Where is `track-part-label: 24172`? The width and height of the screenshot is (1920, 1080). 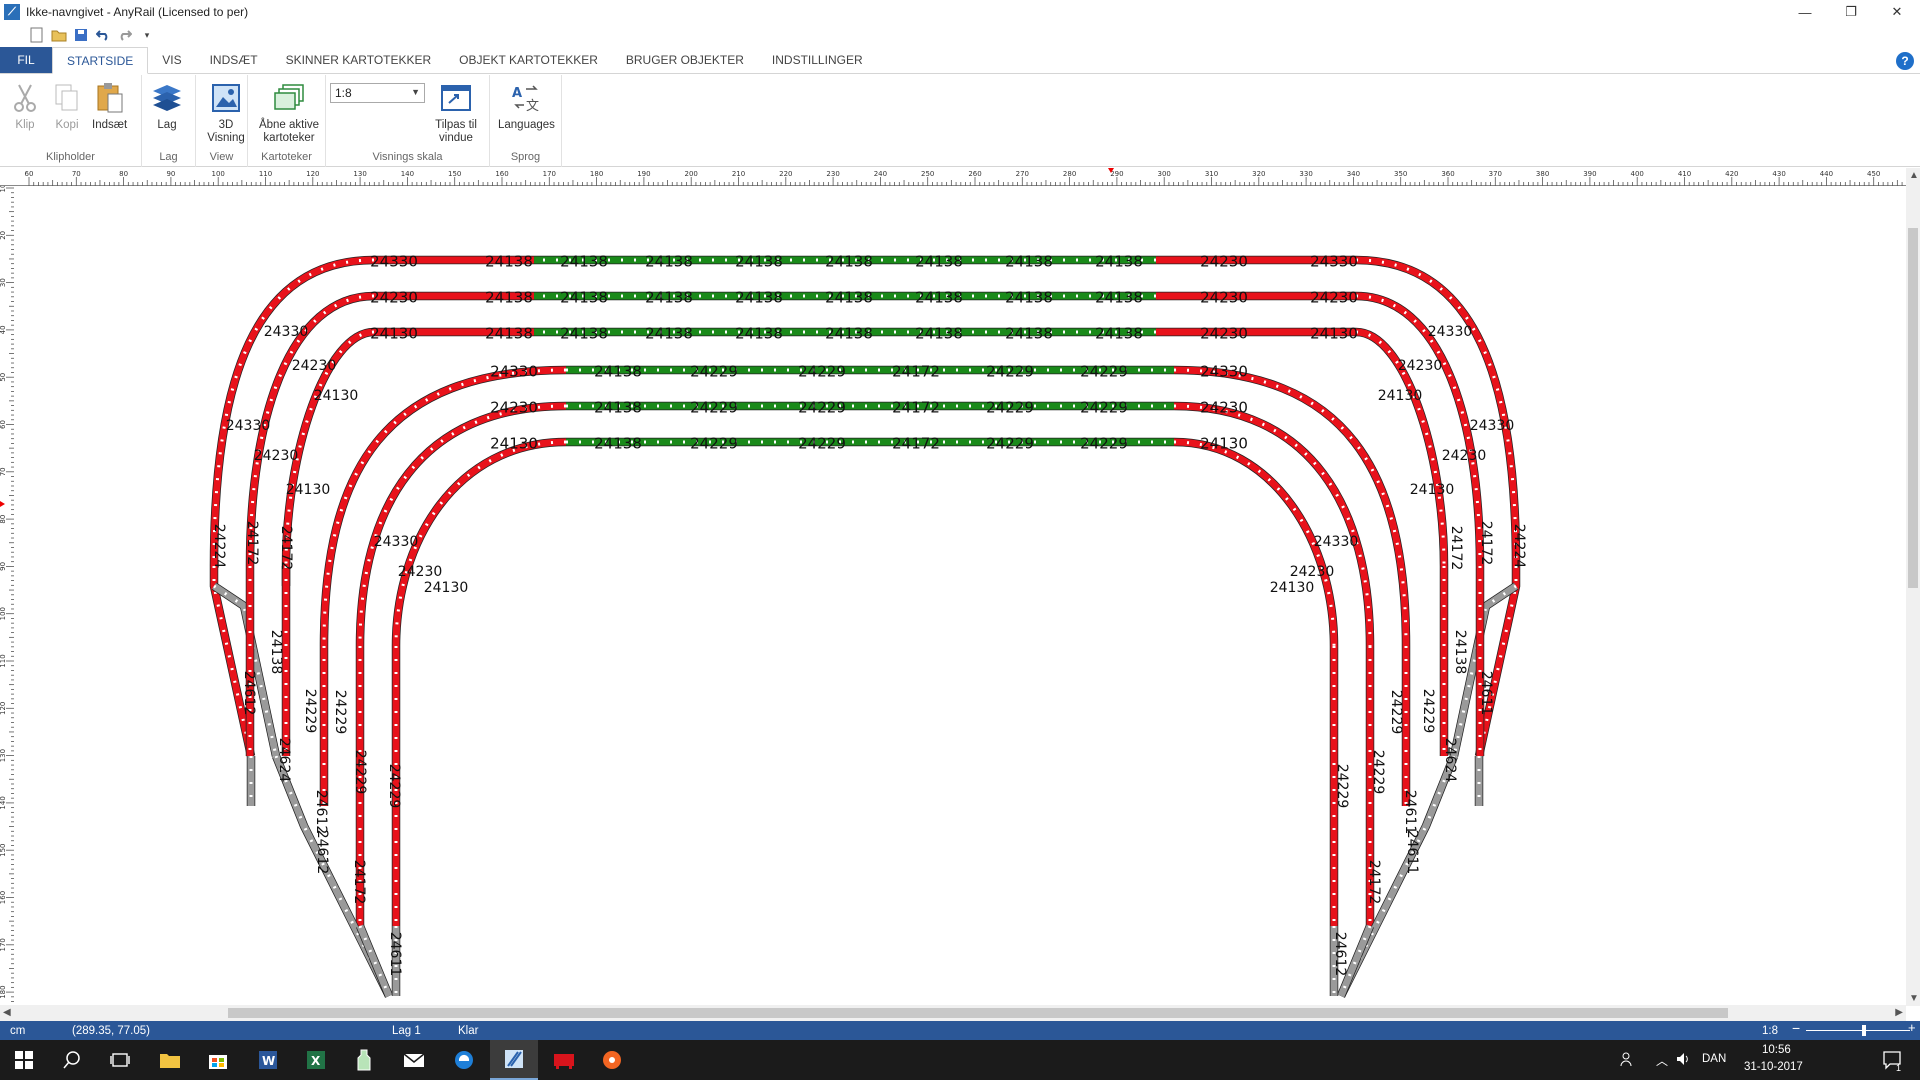
track-part-label: 24172 is located at coordinates (916, 408).